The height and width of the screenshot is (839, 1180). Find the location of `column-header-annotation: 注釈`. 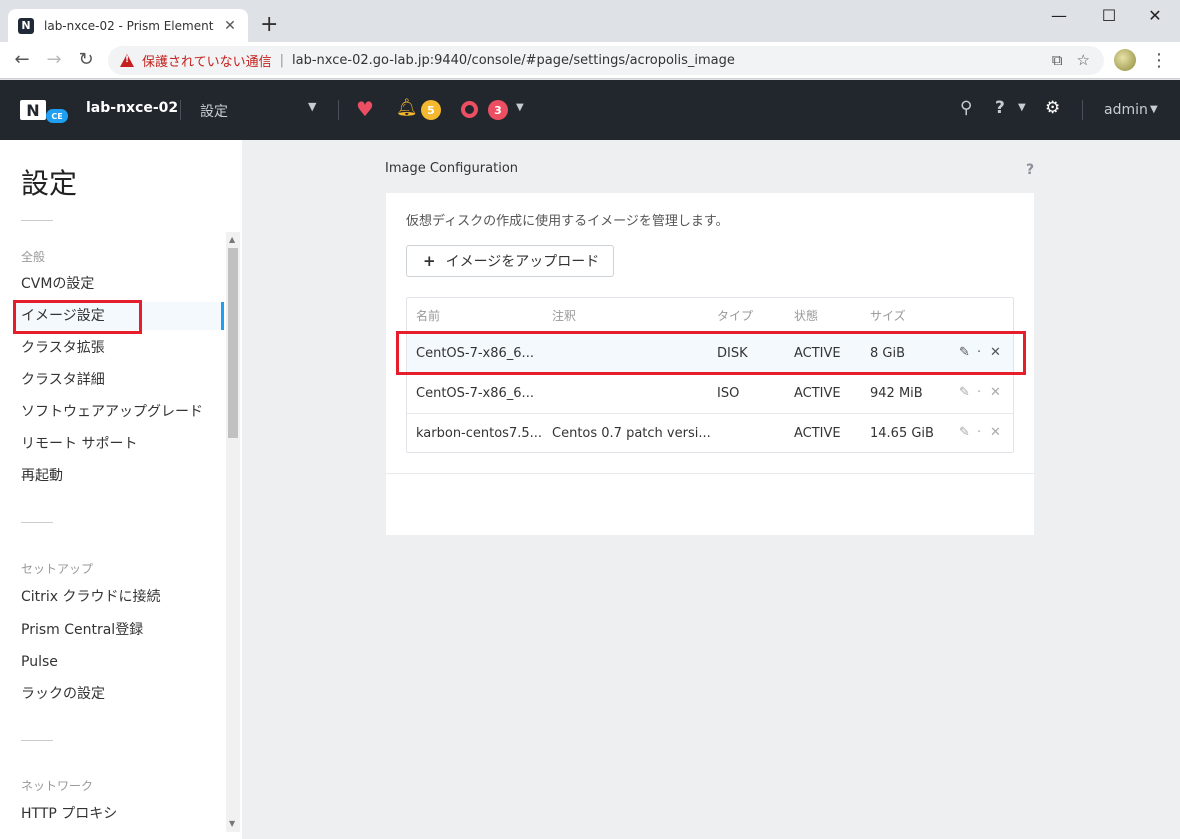

column-header-annotation: 注釈 is located at coordinates (564, 315).